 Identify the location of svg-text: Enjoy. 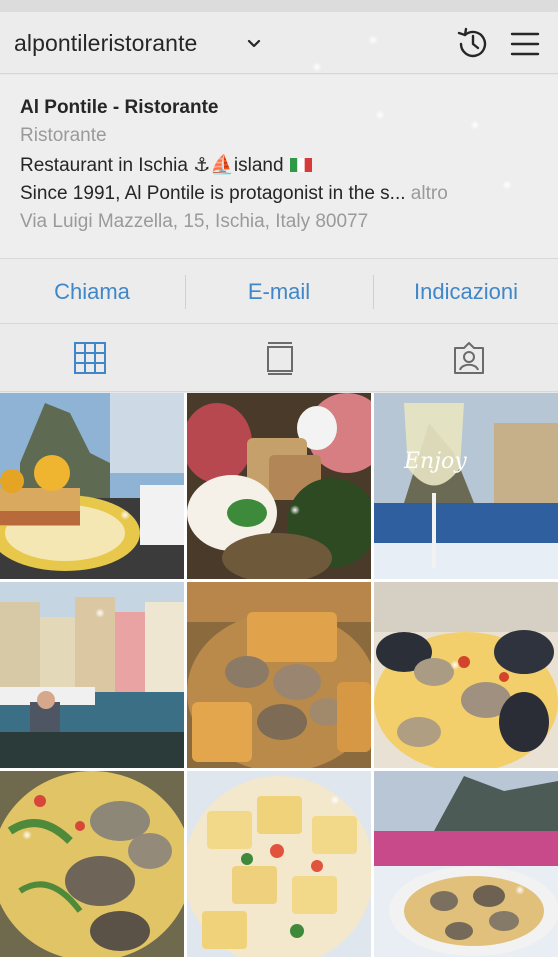
(435, 461).